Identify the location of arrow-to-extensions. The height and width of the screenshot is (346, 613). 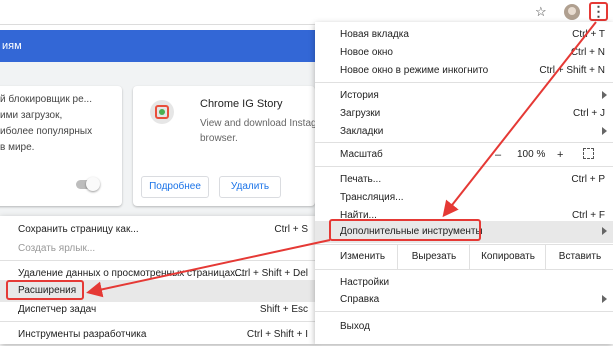
(208, 268).